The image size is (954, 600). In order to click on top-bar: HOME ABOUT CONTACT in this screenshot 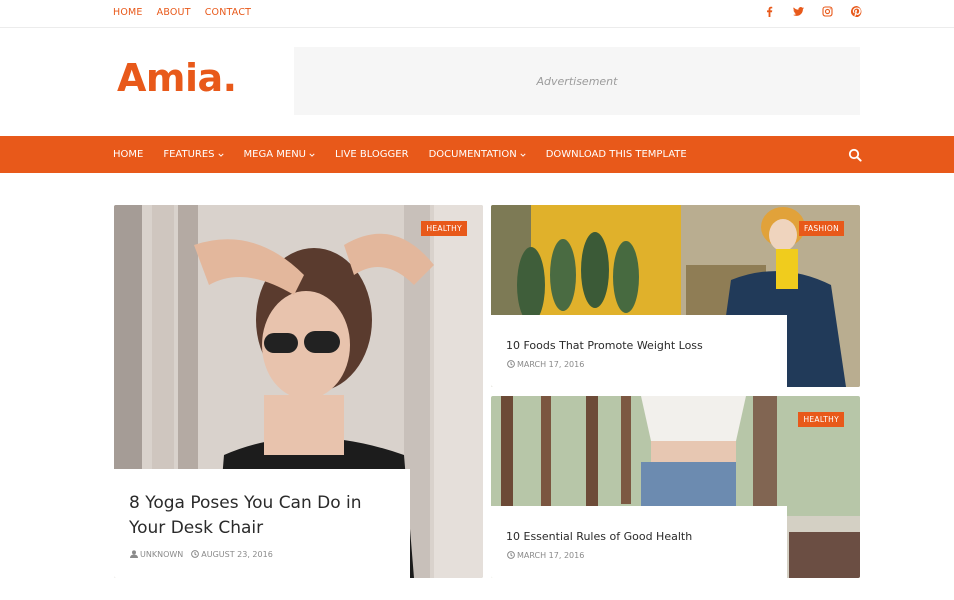, I will do `click(477, 14)`.